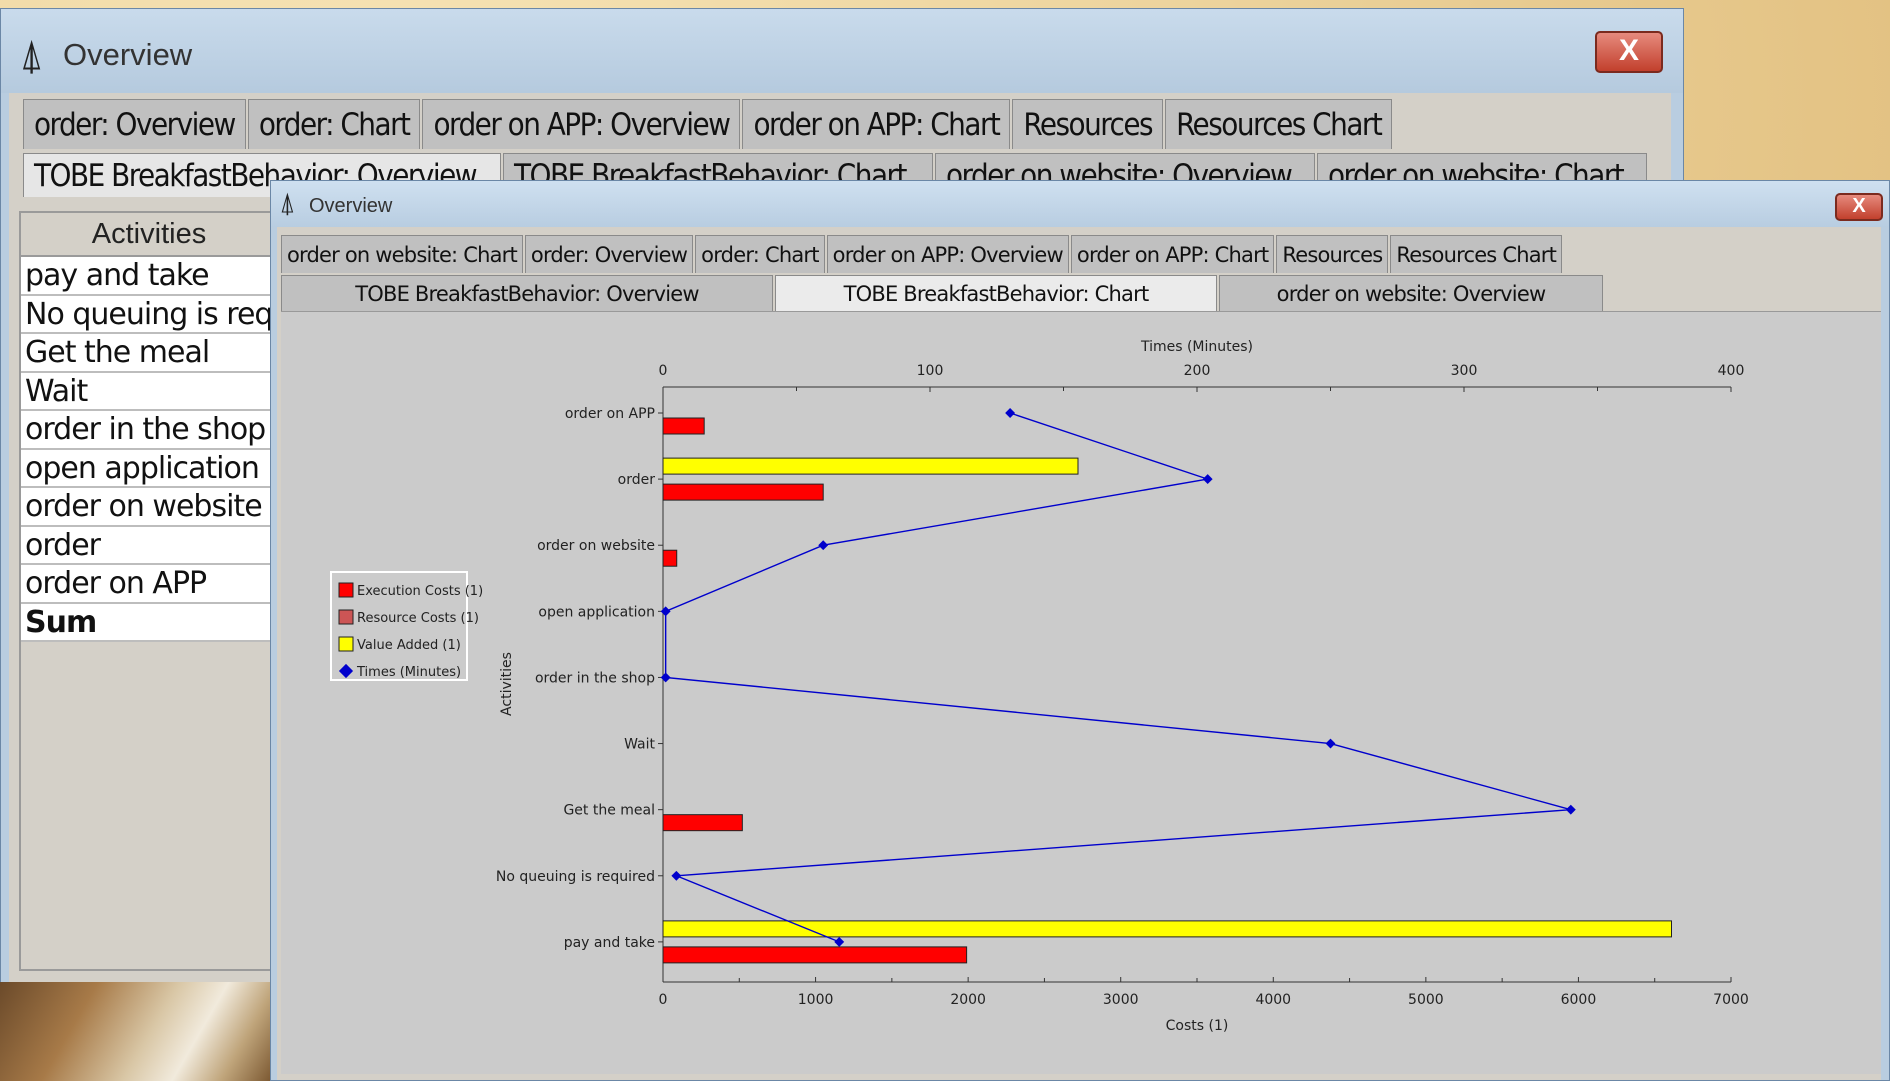 Image resolution: width=1890 pixels, height=1081 pixels. Describe the element at coordinates (609, 811) in the screenshot. I see `category-label: Get the meal` at that location.